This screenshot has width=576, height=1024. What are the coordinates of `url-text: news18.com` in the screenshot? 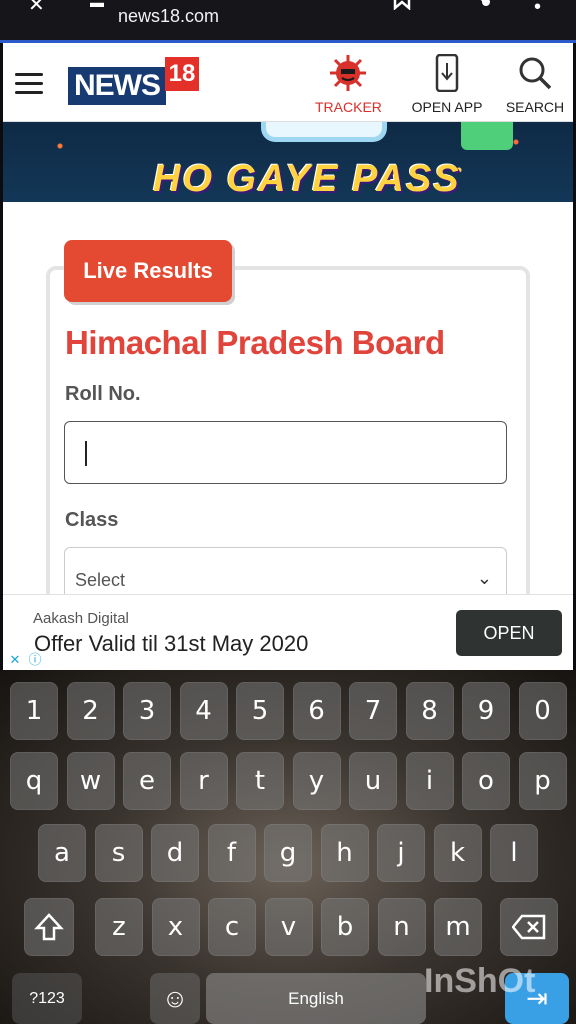 It's located at (168, 16).